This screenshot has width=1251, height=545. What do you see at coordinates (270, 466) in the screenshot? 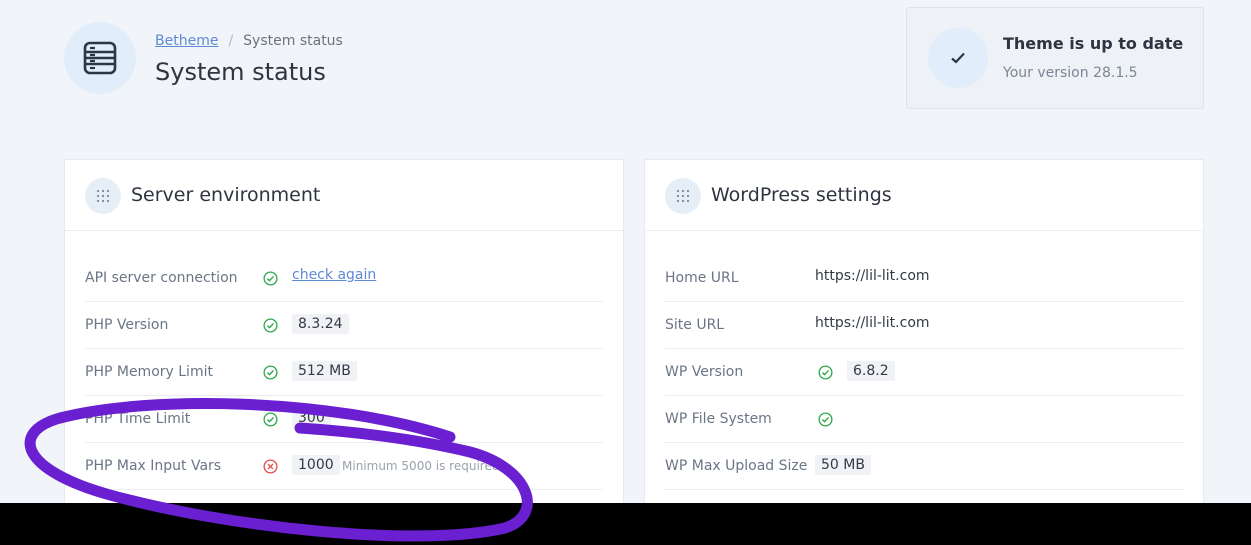
I see `error-circle-icon` at bounding box center [270, 466].